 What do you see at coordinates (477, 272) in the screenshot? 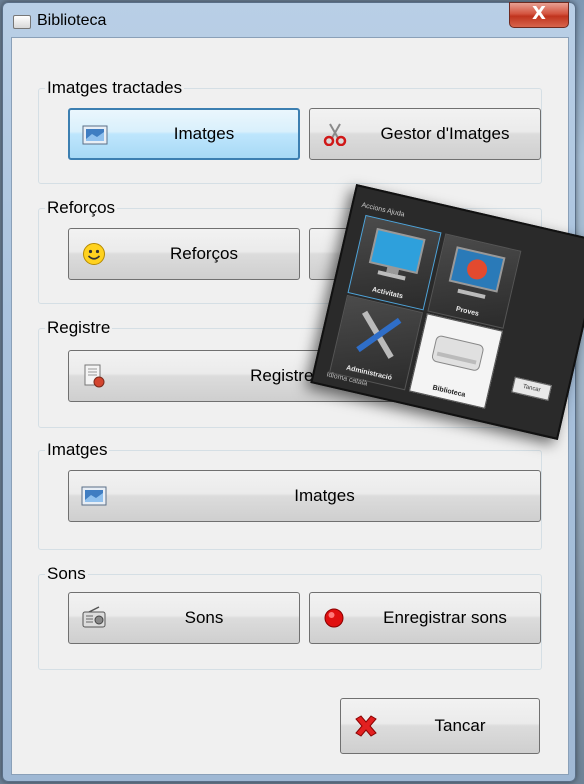
I see `monitor-chart-icon` at bounding box center [477, 272].